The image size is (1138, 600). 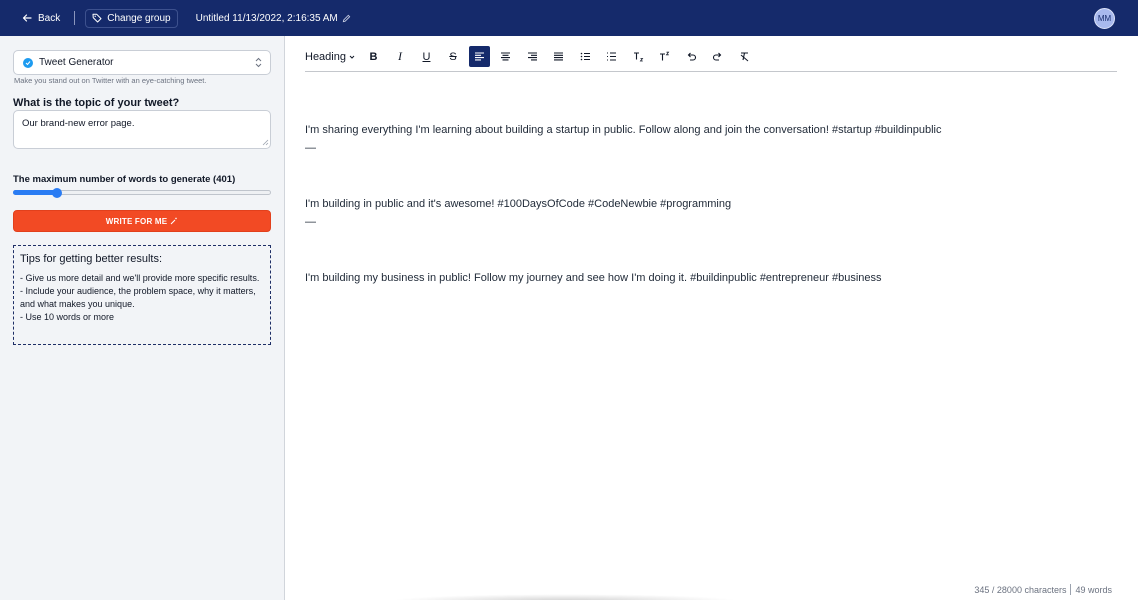 What do you see at coordinates (49, 18) in the screenshot?
I see `back-label: Back` at bounding box center [49, 18].